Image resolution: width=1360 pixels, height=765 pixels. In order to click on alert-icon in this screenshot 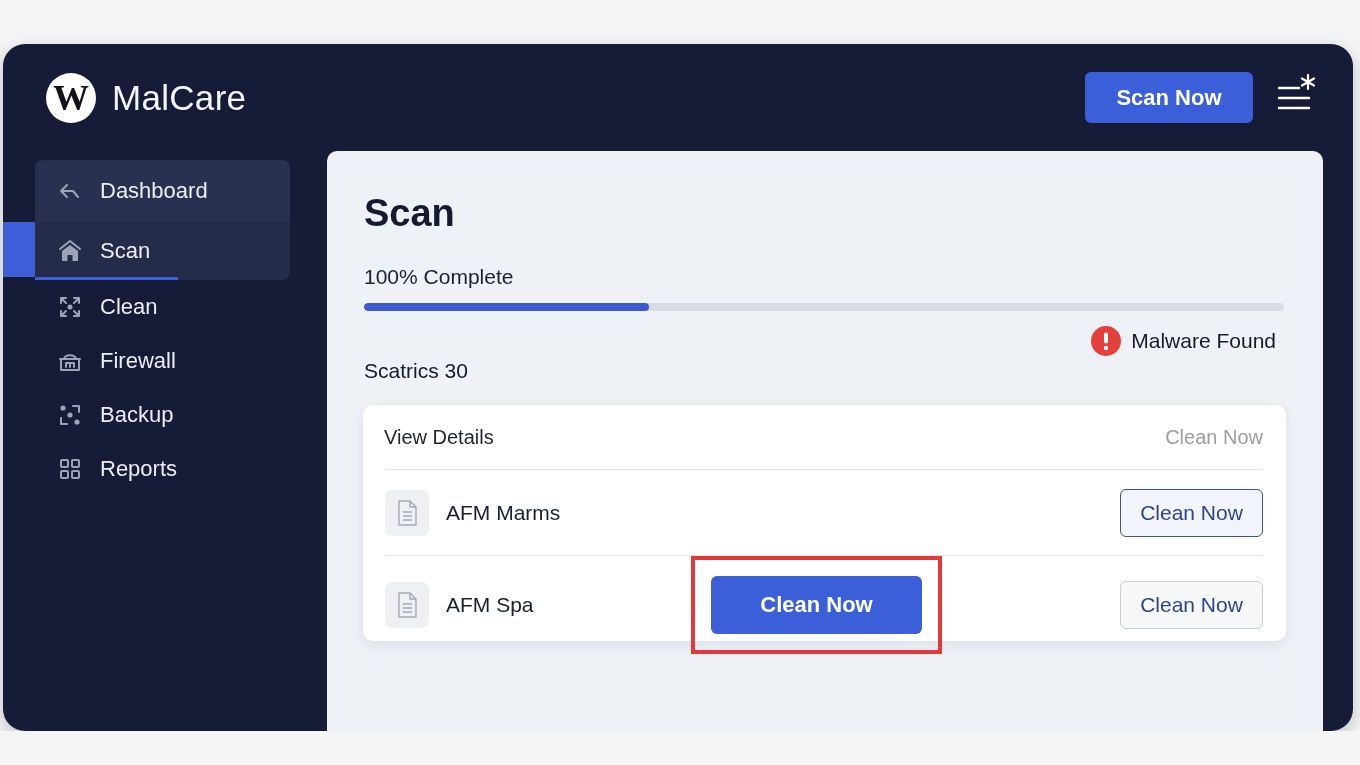, I will do `click(1106, 341)`.